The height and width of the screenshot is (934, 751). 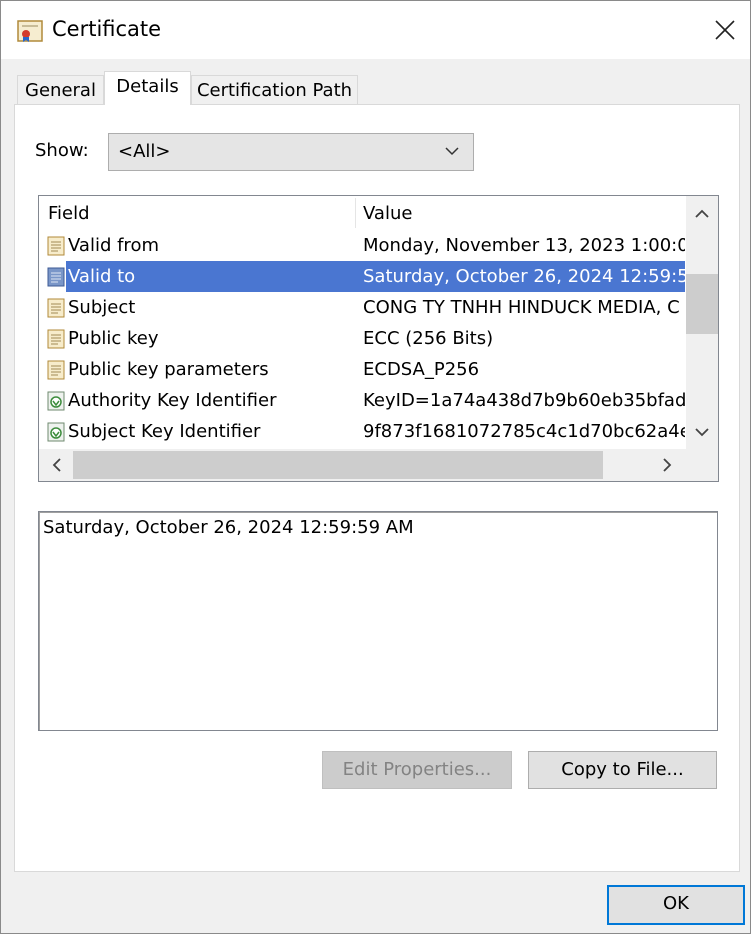 I want to click on show-label: Show:, so click(x=62, y=150).